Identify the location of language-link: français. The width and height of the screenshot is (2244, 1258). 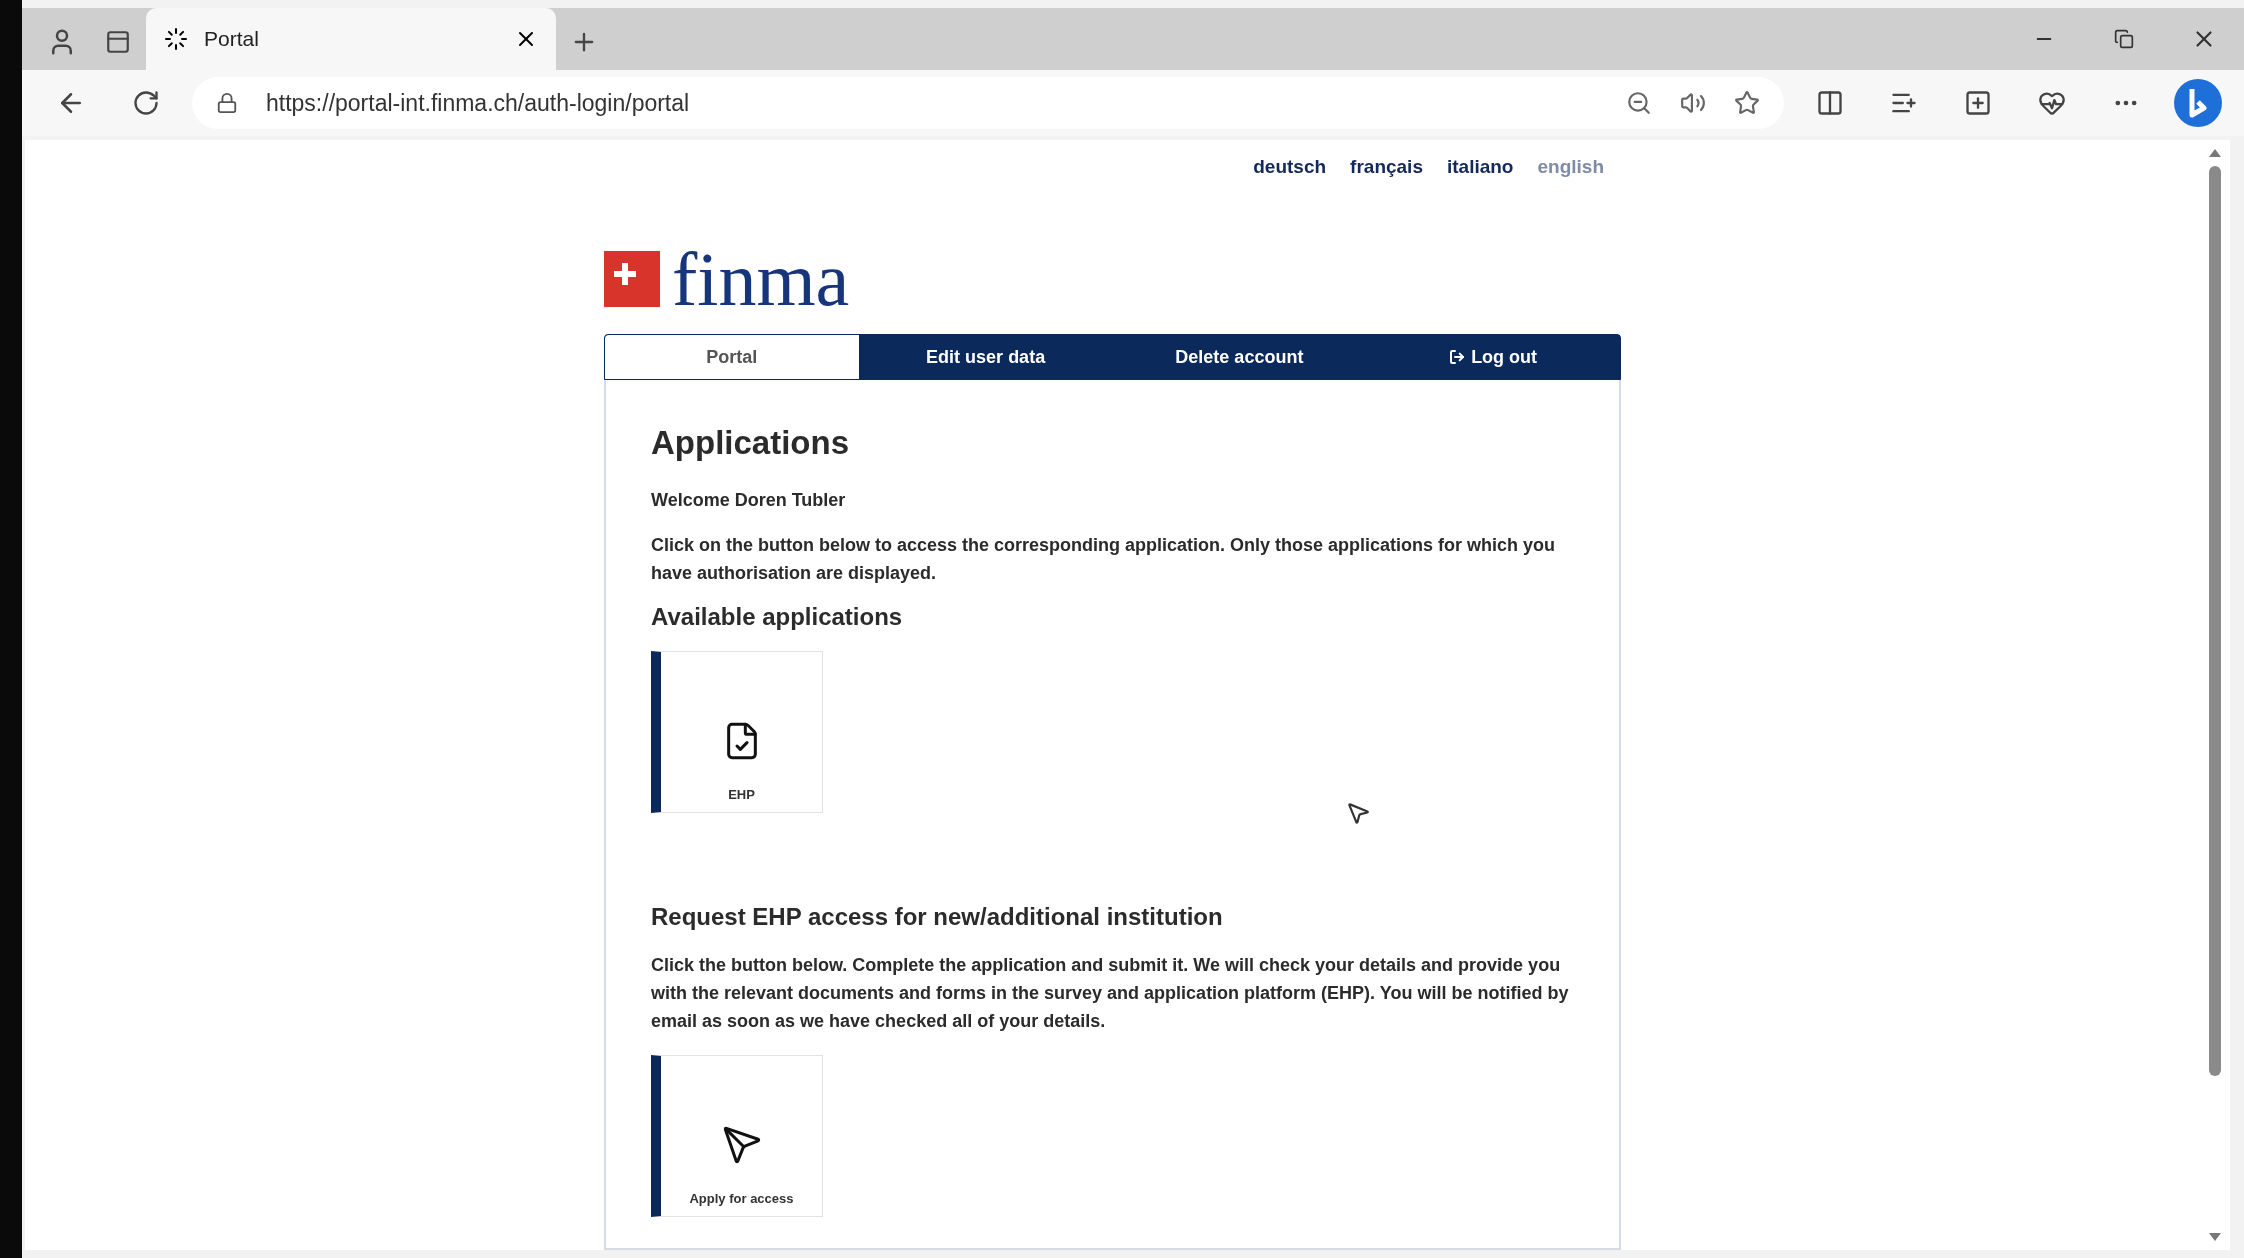
(1386, 167).